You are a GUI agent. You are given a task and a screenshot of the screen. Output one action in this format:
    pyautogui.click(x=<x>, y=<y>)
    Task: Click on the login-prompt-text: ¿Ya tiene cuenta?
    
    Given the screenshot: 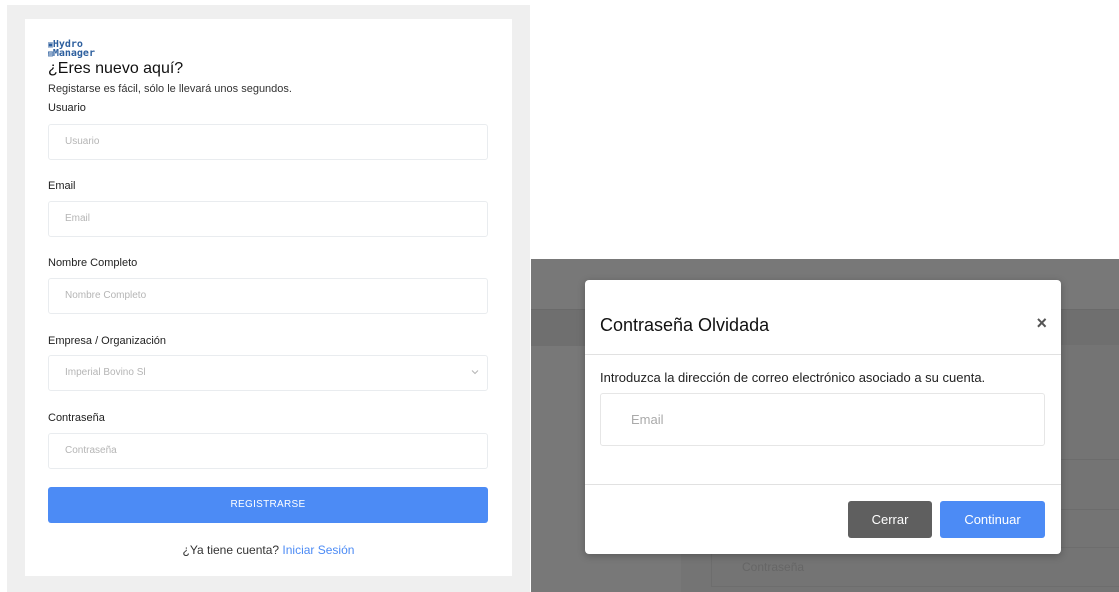 What is the action you would take?
    pyautogui.click(x=231, y=550)
    